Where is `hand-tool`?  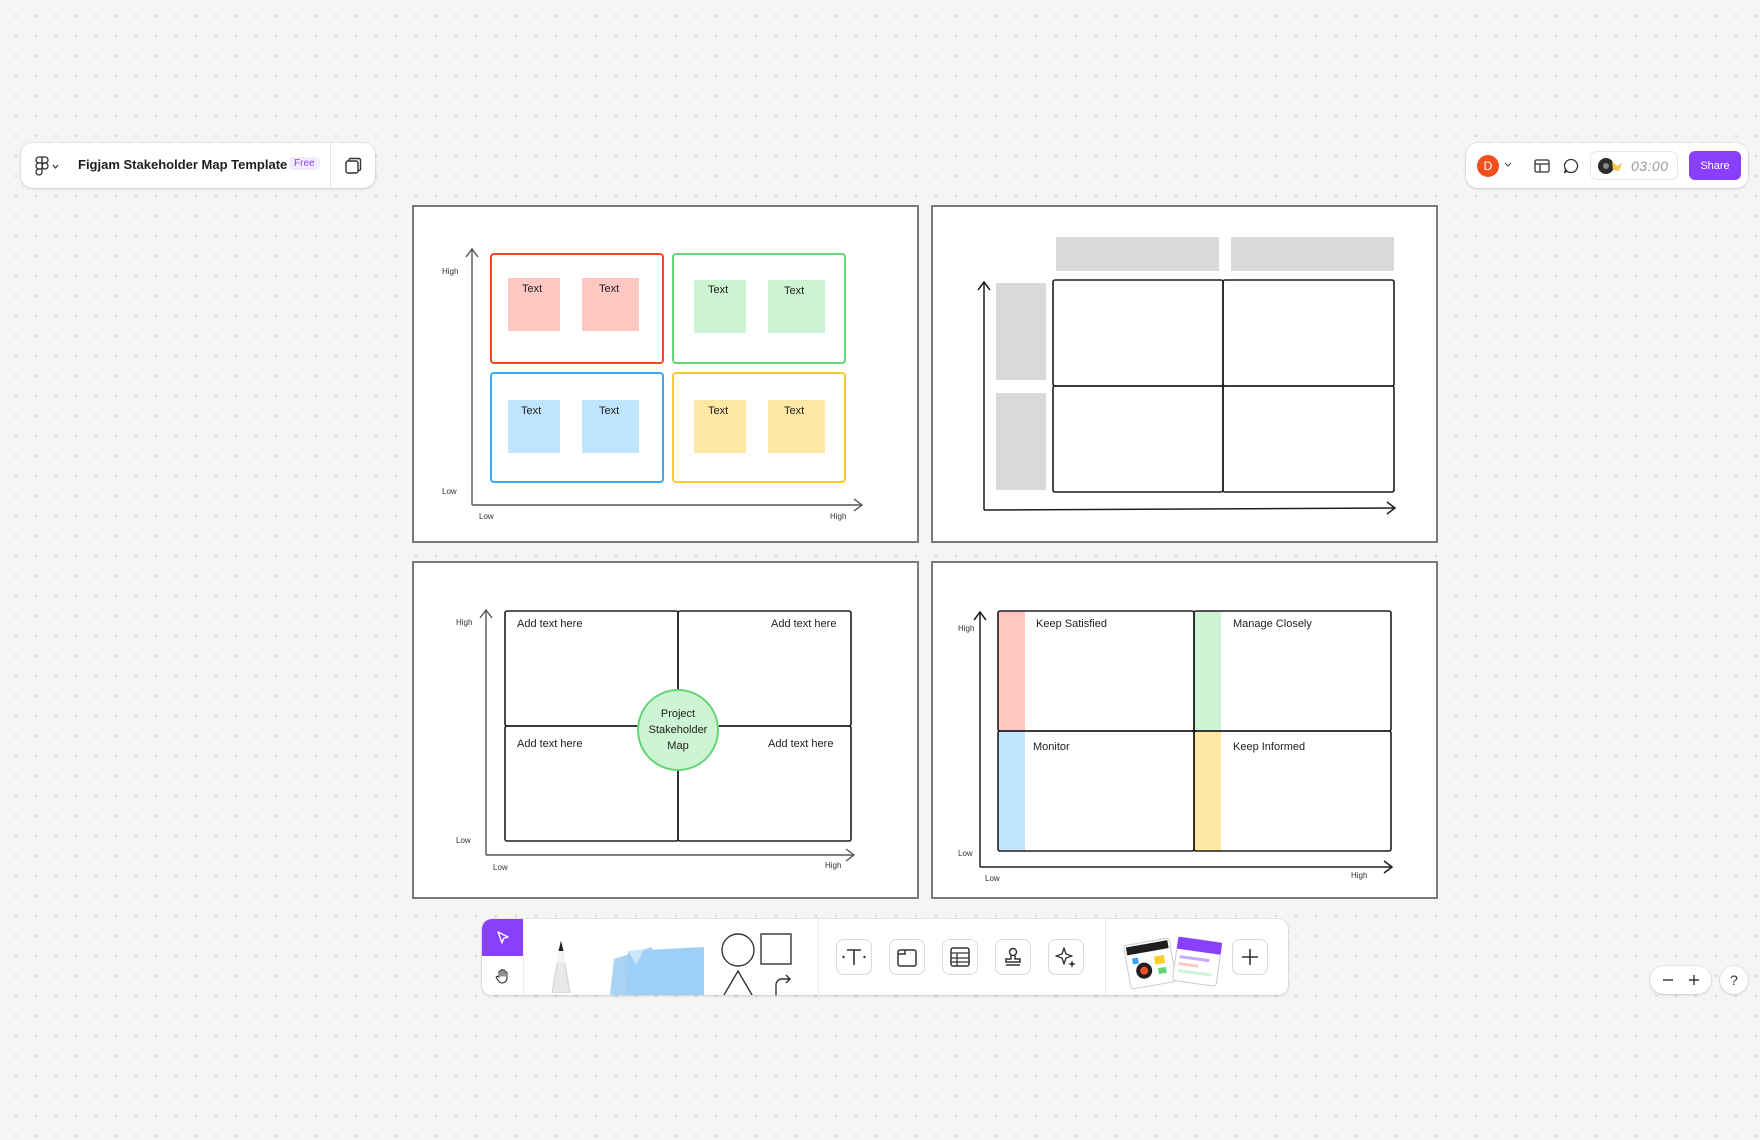
hand-tool is located at coordinates (502, 975).